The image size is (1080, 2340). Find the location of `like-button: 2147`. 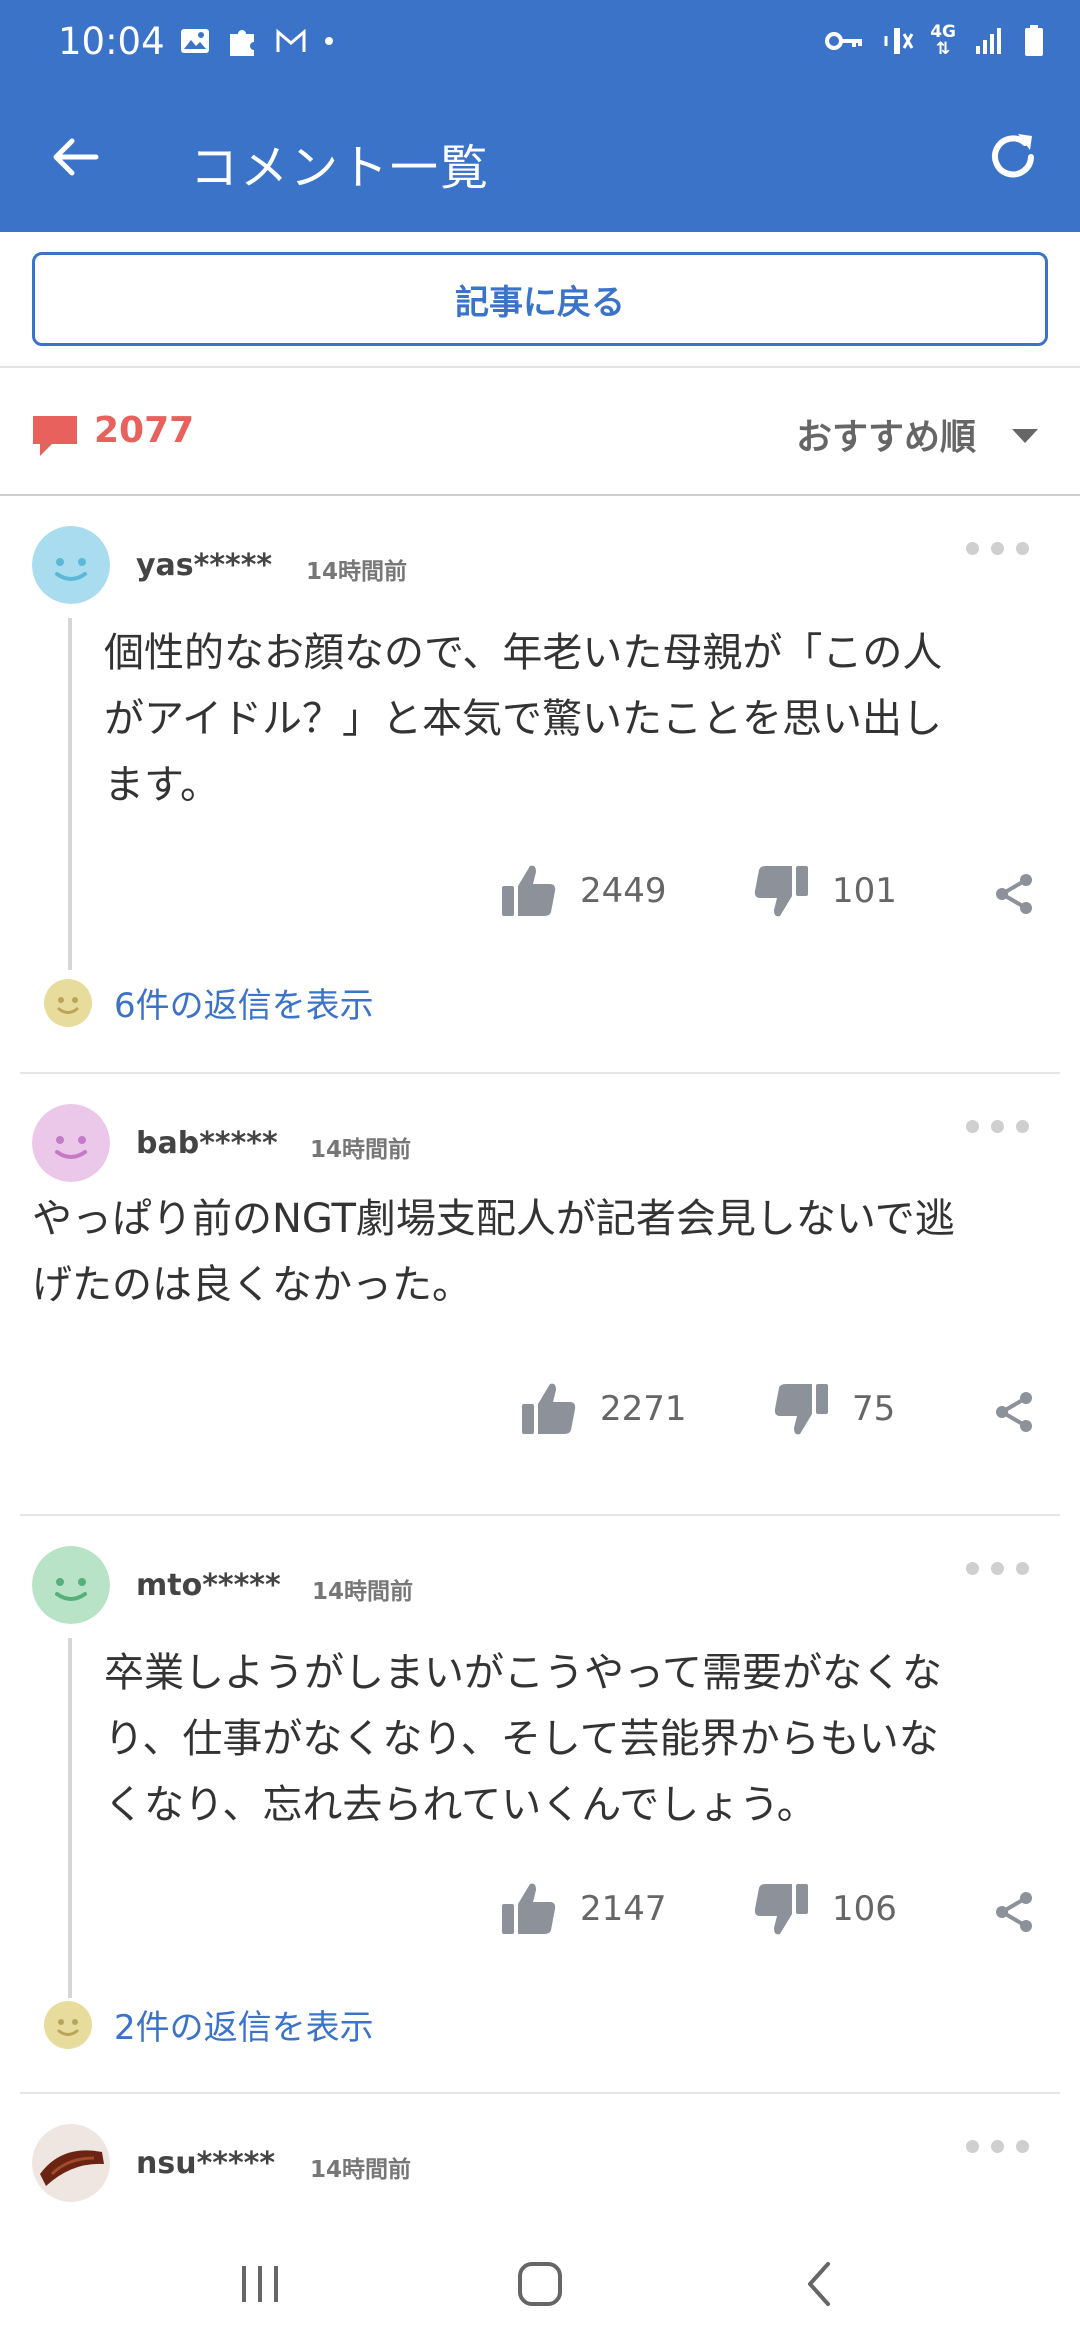

like-button: 2147 is located at coordinates (582, 1909).